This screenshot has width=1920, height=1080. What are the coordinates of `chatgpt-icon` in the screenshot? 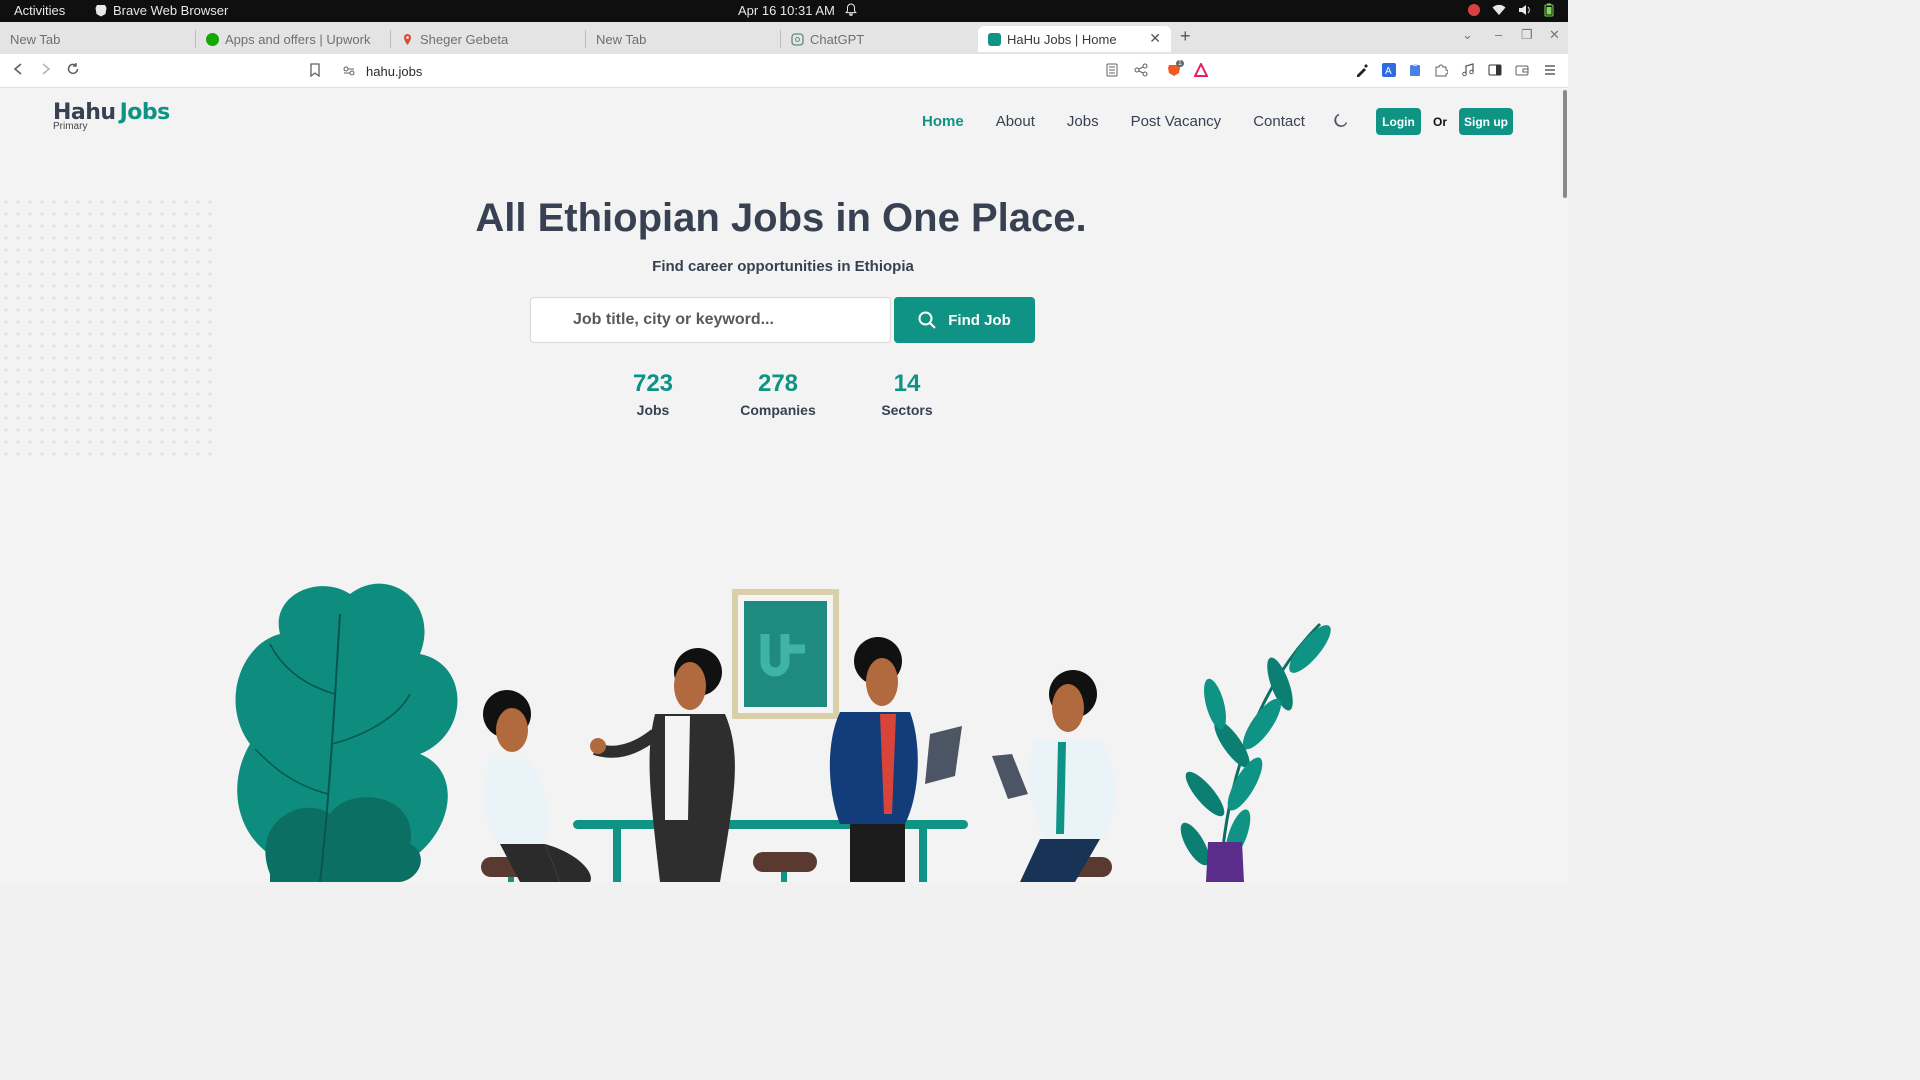 It's located at (797, 39).